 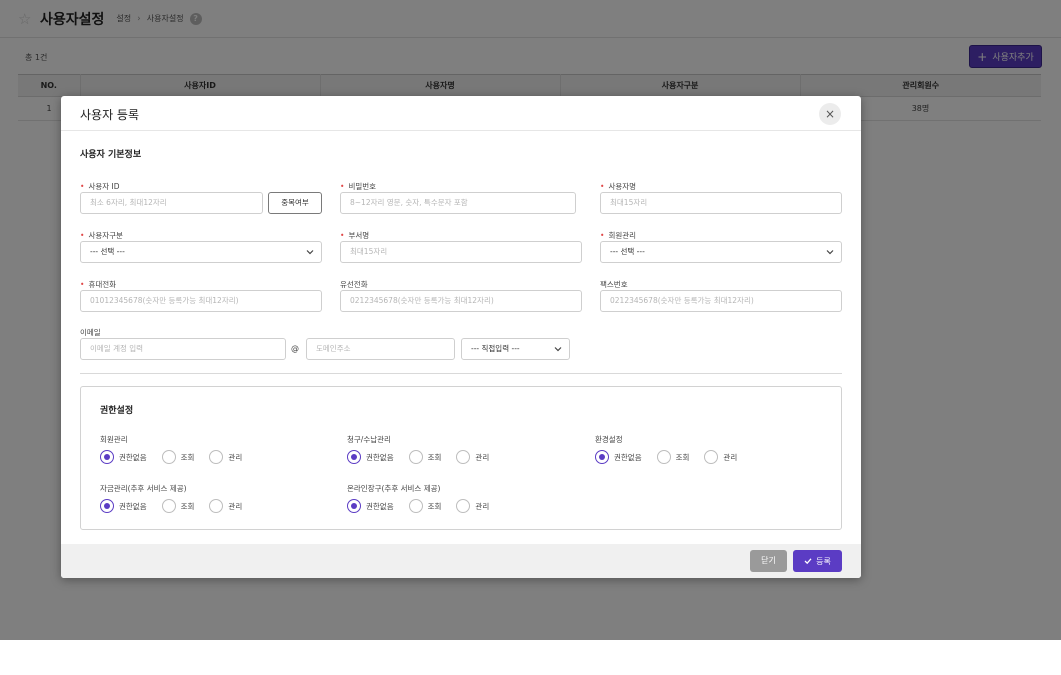 What do you see at coordinates (295, 203) in the screenshot?
I see `duplicate-check-button: 중복여부` at bounding box center [295, 203].